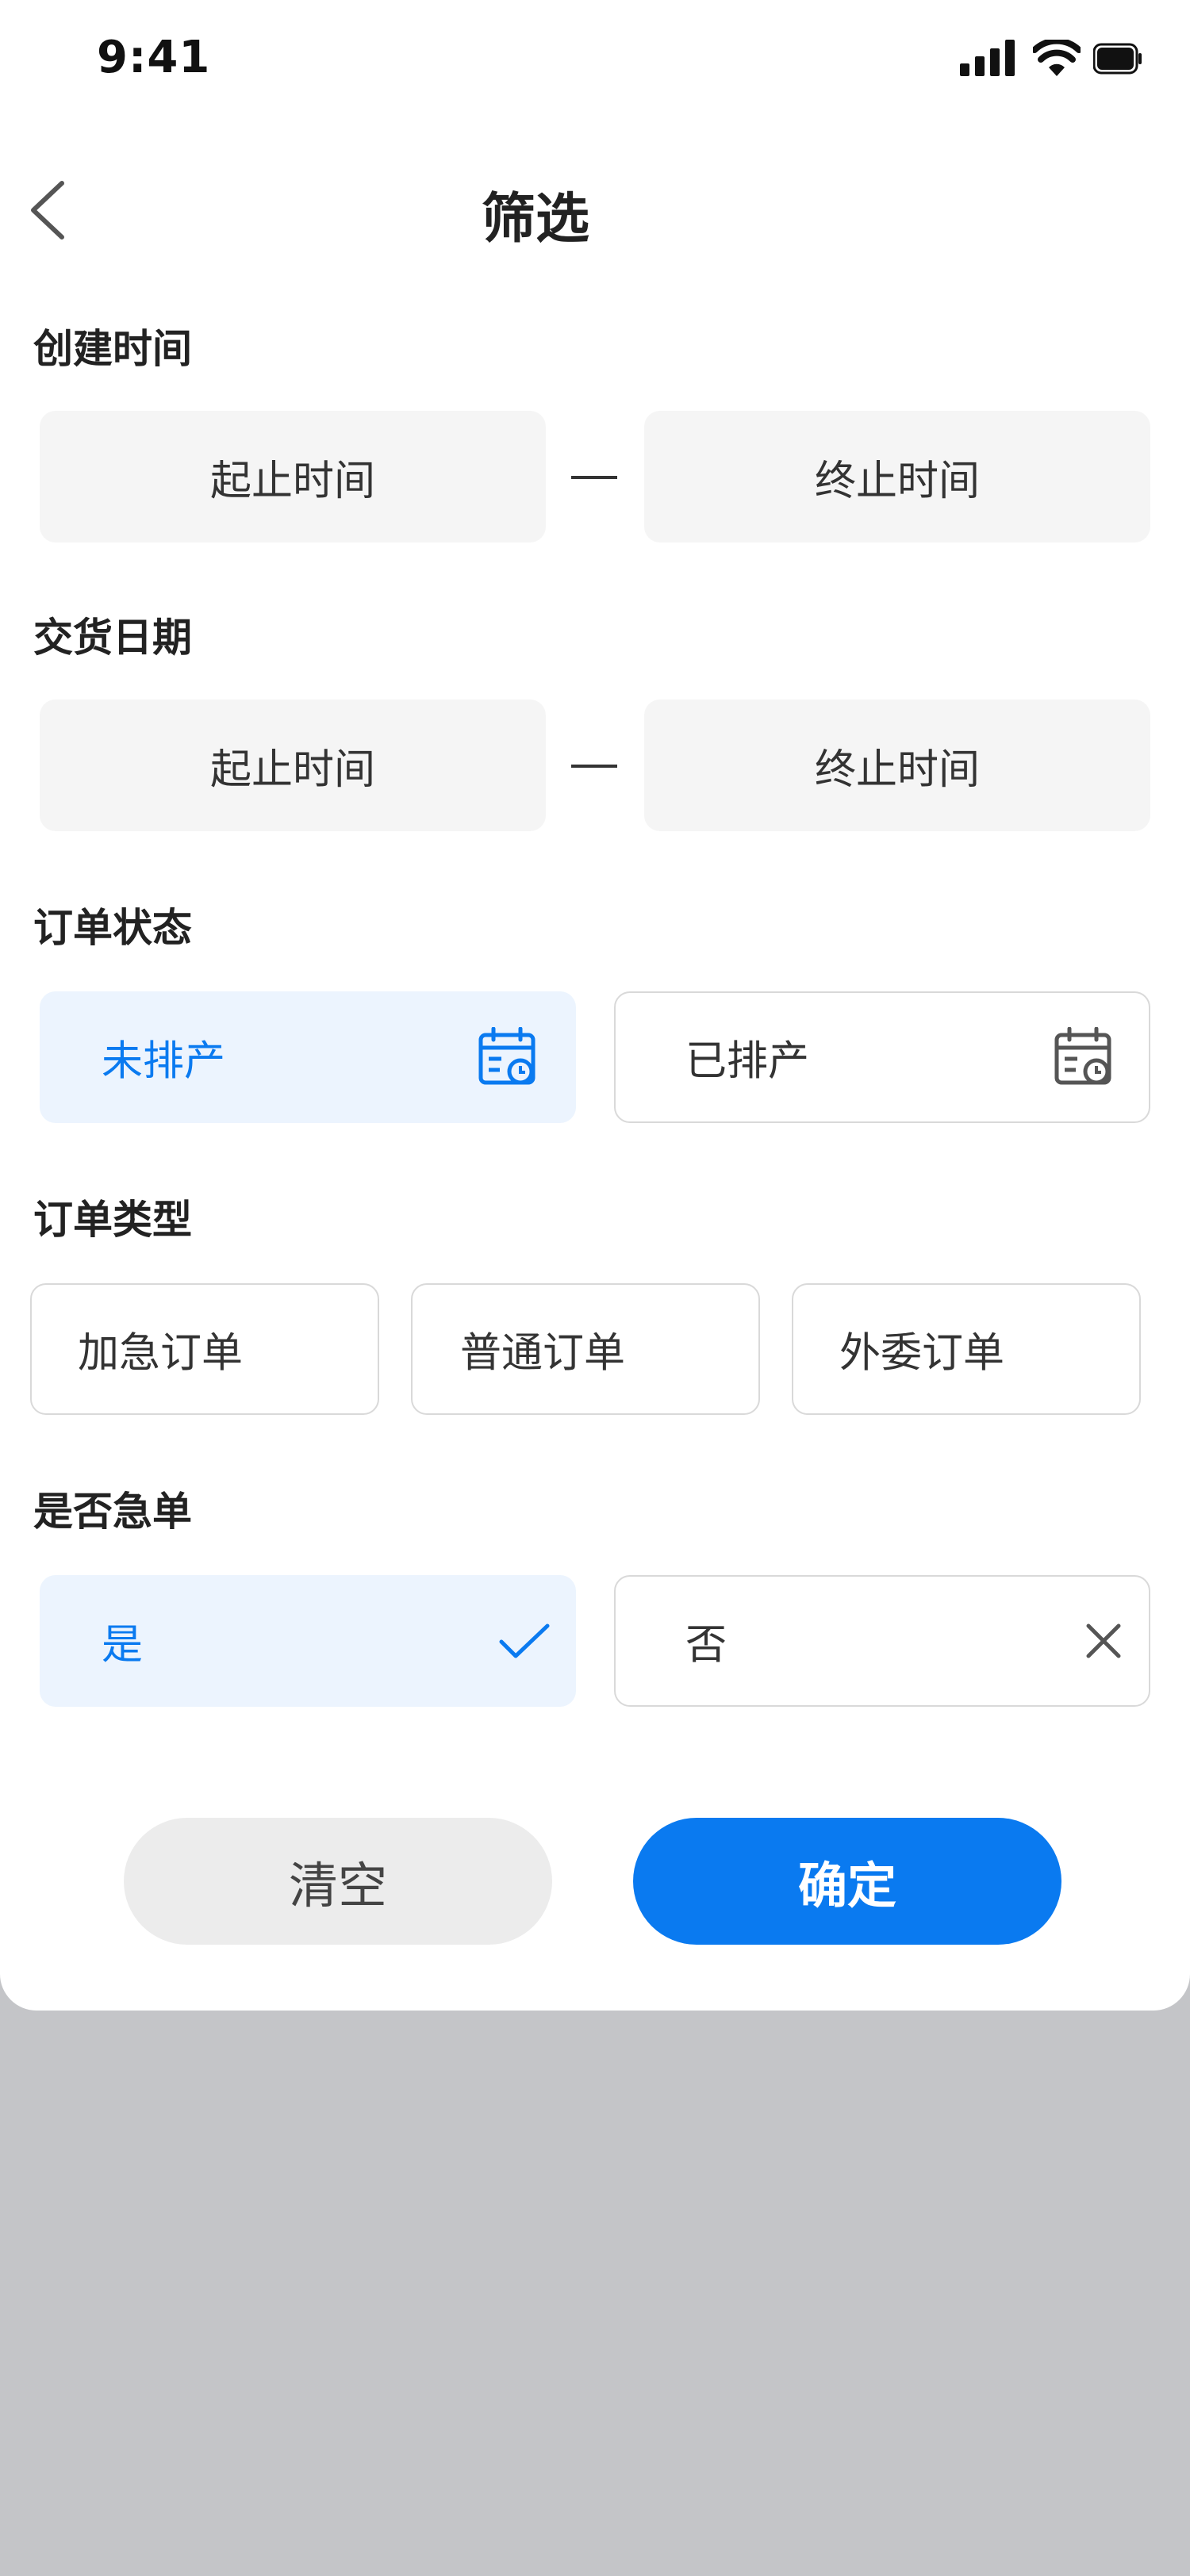 Image resolution: width=1190 pixels, height=2576 pixels. Describe the element at coordinates (112, 638) in the screenshot. I see `delivery-date-title: 交货日期` at that location.